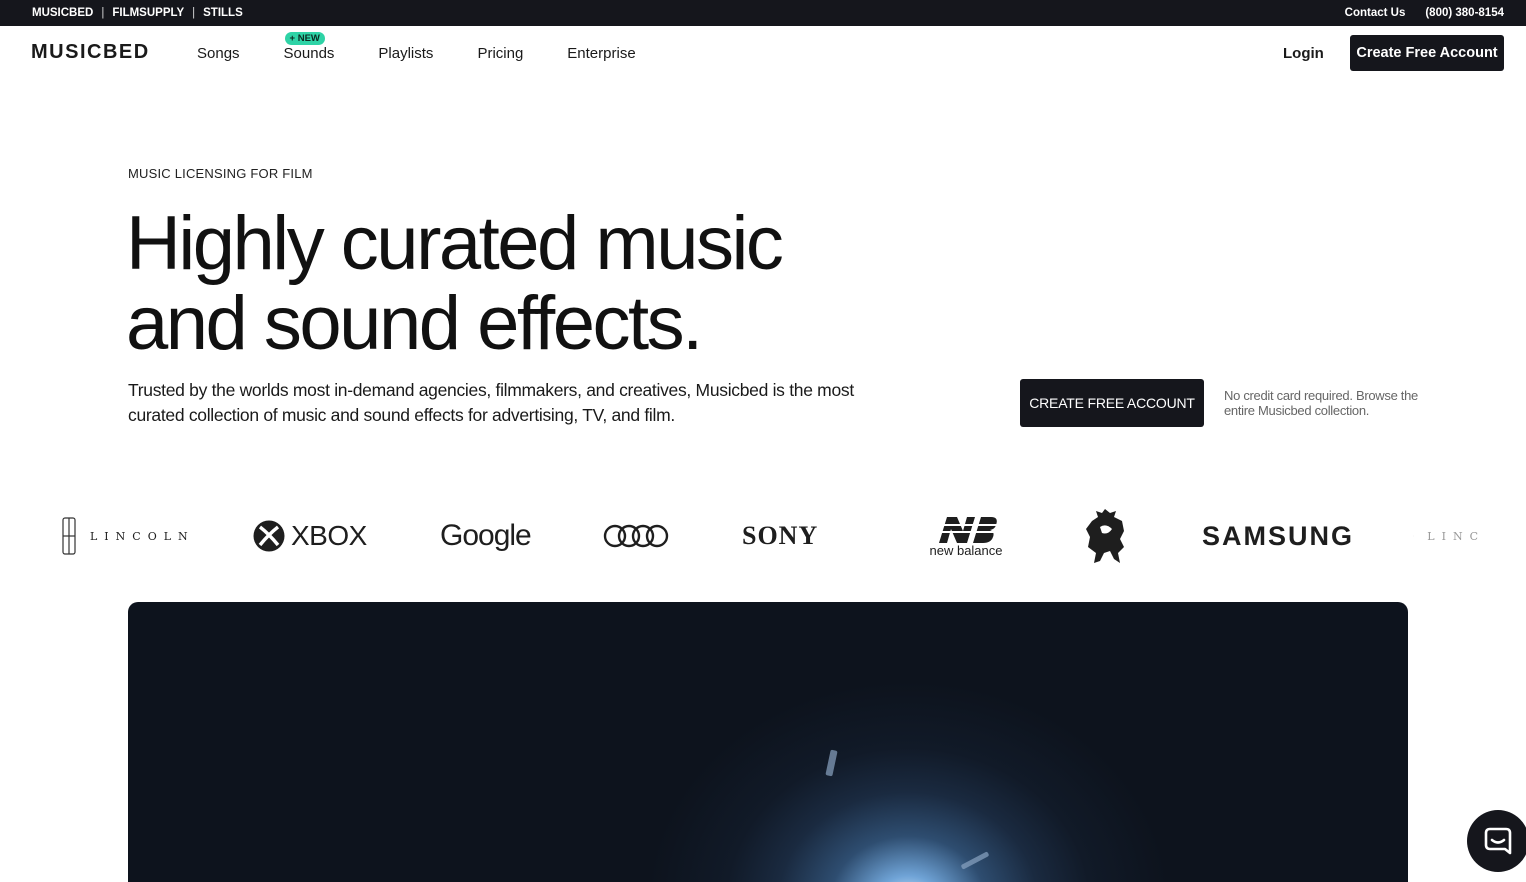 Image resolution: width=1526 pixels, height=882 pixels. I want to click on brand-links: MUSICBED | FILMSUPPLY | STILLS, so click(137, 13).